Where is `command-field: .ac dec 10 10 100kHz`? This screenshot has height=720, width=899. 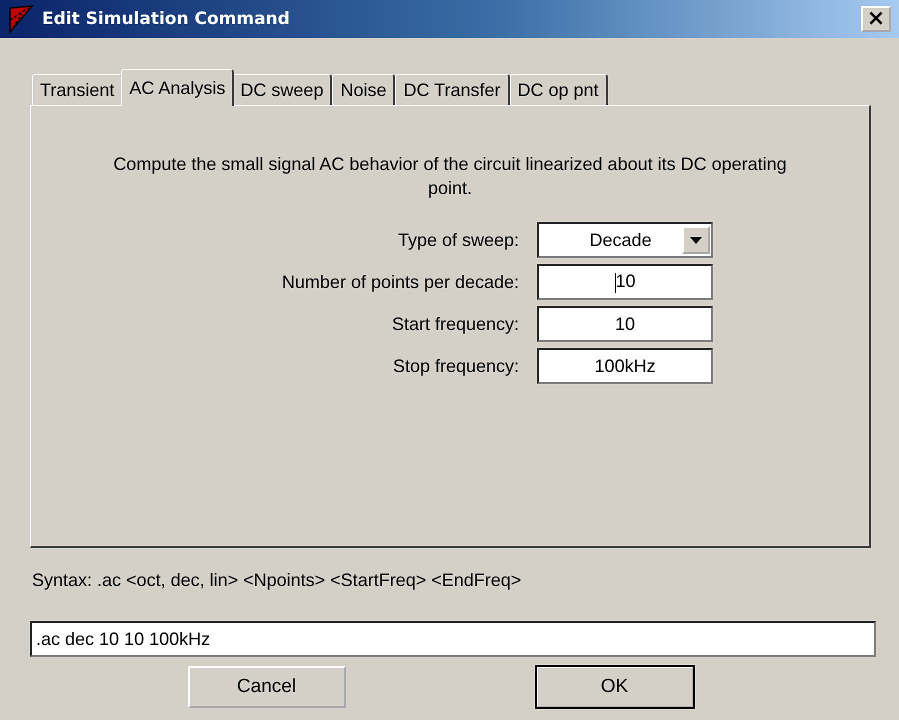
command-field: .ac dec 10 10 100kHz is located at coordinates (453, 639).